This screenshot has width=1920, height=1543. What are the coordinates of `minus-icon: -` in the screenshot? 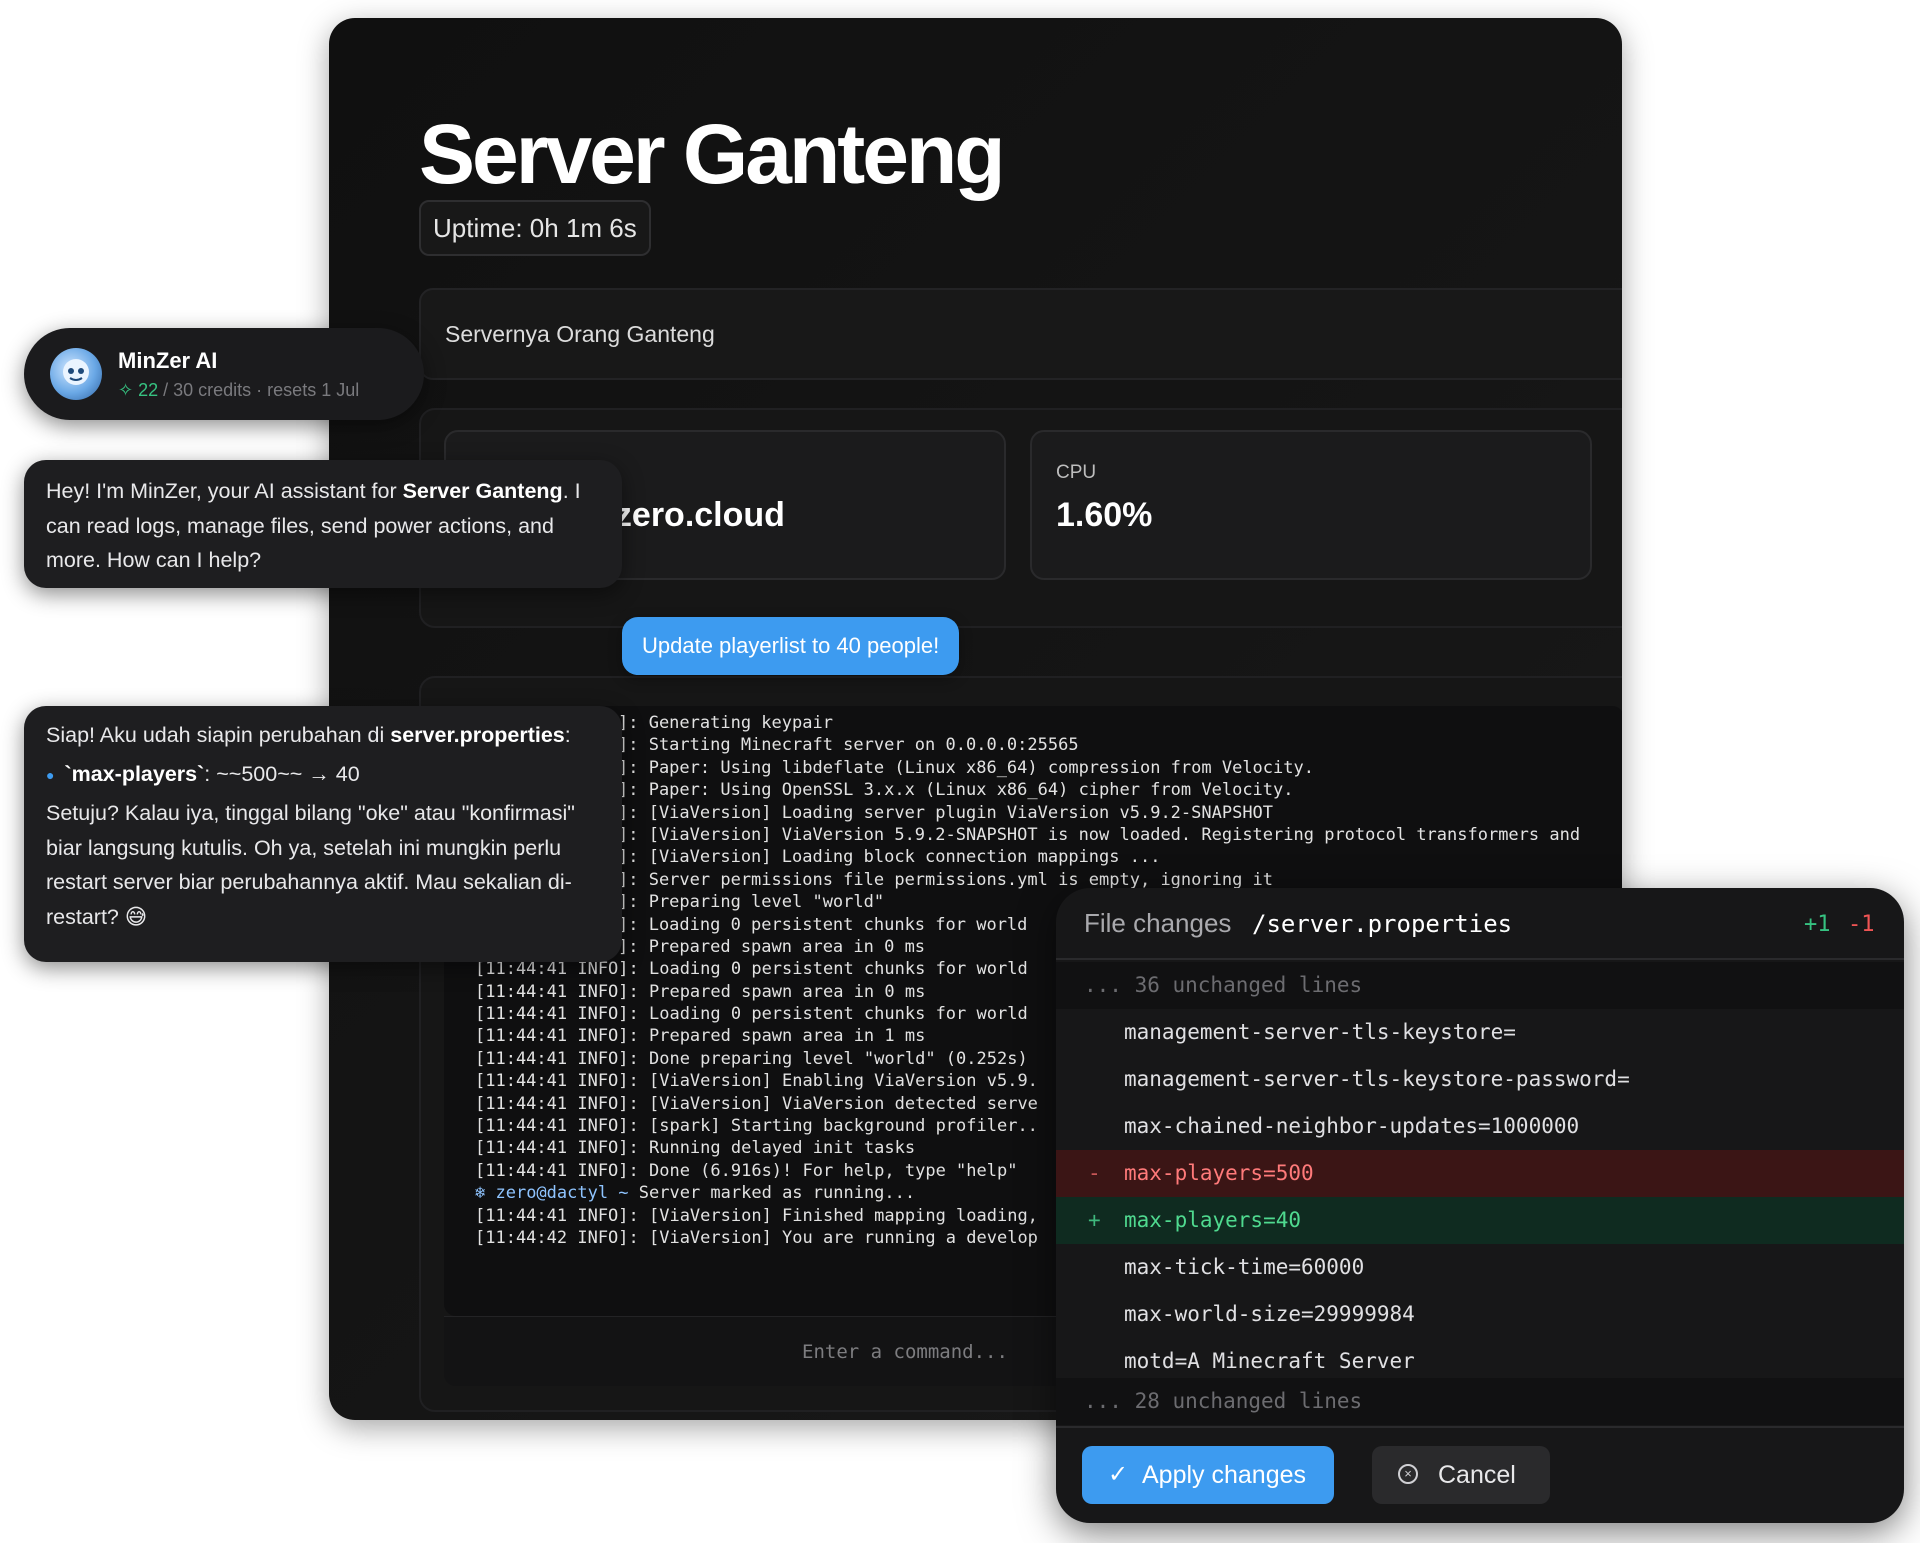 It's located at (1094, 1173).